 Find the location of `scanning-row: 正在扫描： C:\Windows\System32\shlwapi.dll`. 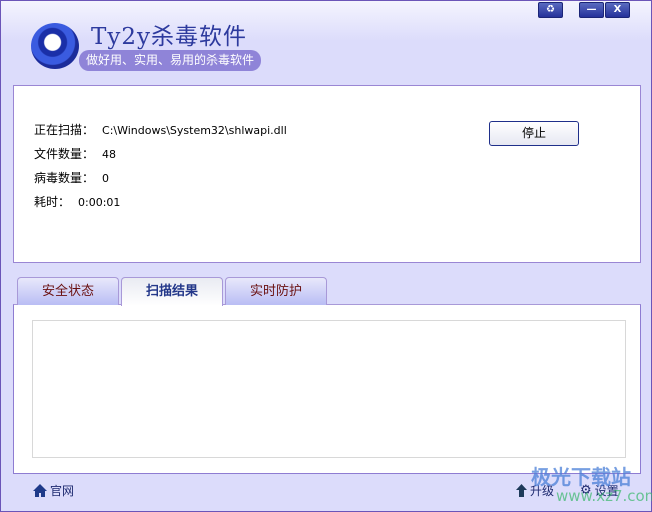

scanning-row: 正在扫描： C:\Windows\System32\shlwapi.dll is located at coordinates (160, 129).